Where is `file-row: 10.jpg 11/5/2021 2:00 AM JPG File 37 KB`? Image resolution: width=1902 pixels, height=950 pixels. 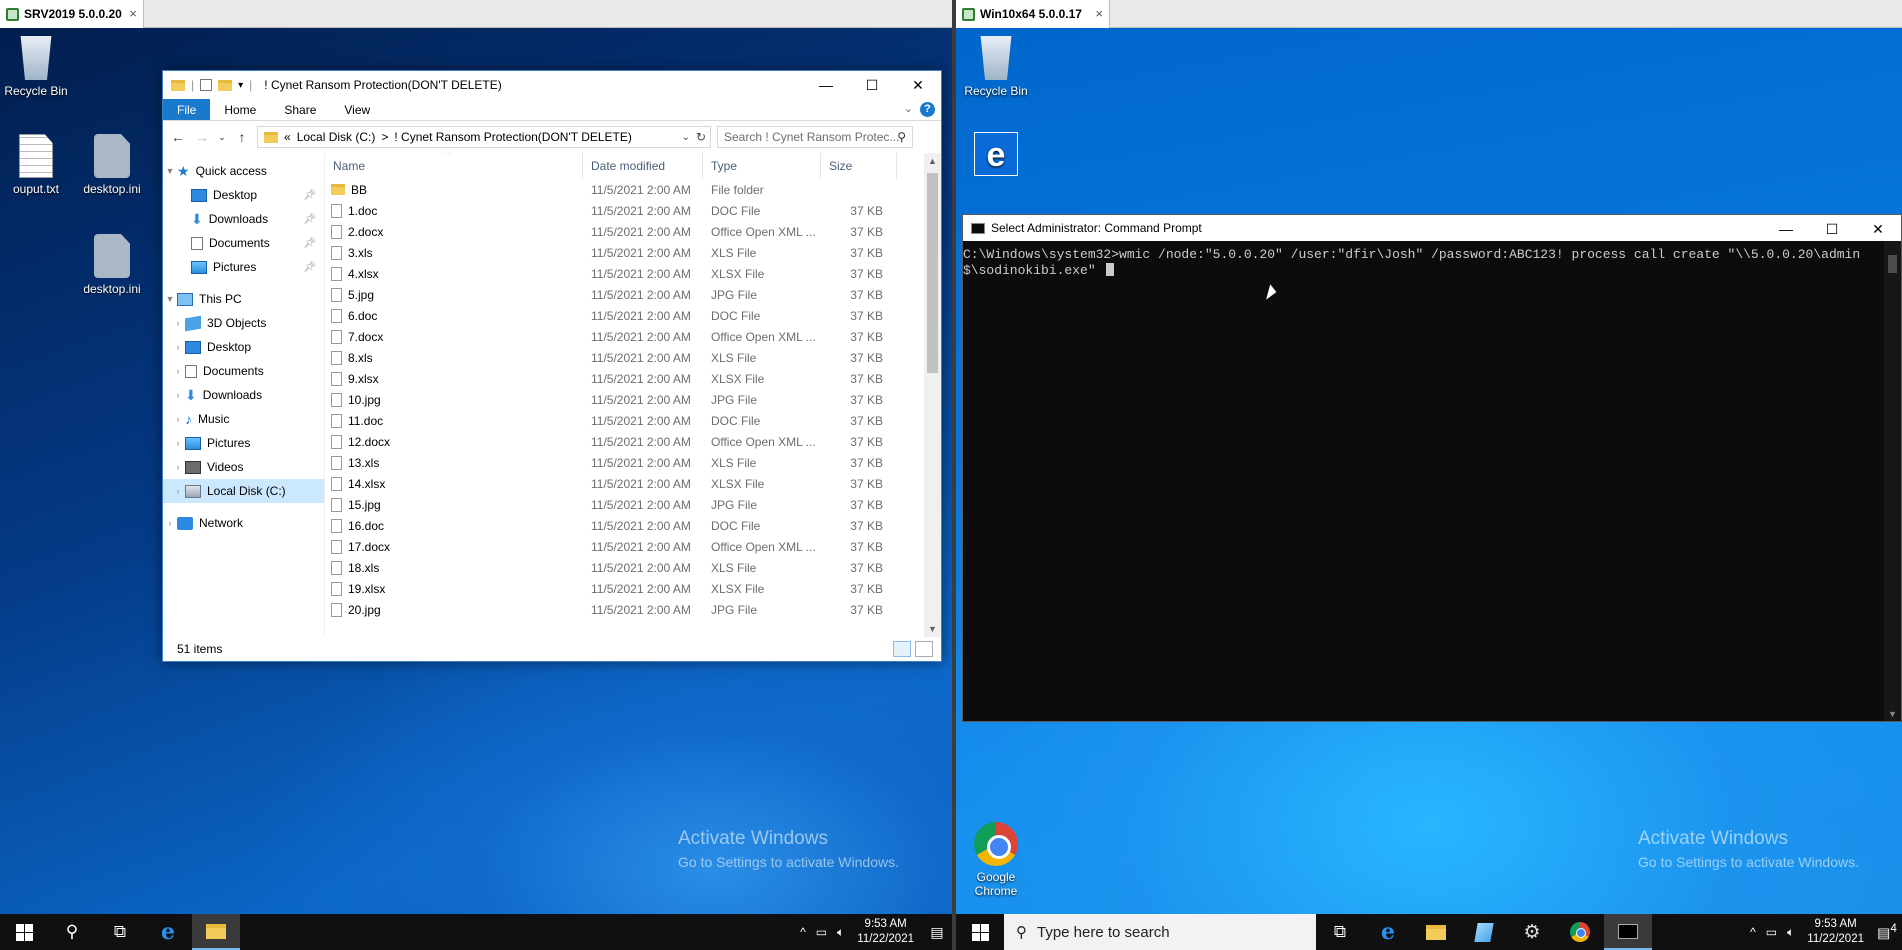
file-row: 10.jpg 11/5/2021 2:00 AM JPG File 37 KB is located at coordinates (633, 399).